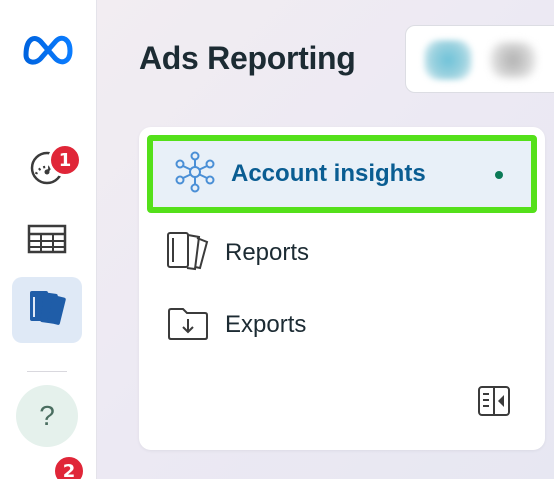  I want to click on folder-download-icon, so click(188, 325).